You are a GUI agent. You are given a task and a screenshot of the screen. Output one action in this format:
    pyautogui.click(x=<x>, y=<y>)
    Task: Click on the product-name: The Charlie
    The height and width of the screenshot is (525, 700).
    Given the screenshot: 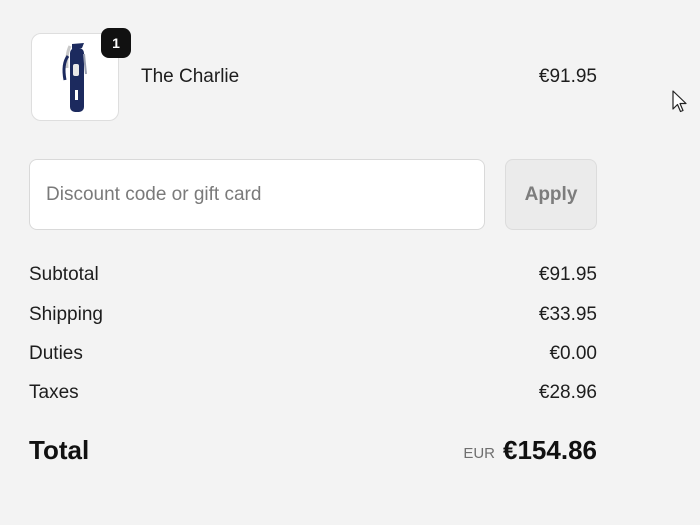 What is the action you would take?
    pyautogui.click(x=190, y=76)
    